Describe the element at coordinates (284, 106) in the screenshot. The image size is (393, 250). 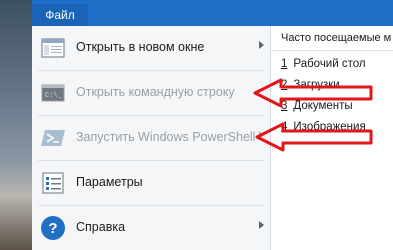
I see `recent-item-number: 3` at that location.